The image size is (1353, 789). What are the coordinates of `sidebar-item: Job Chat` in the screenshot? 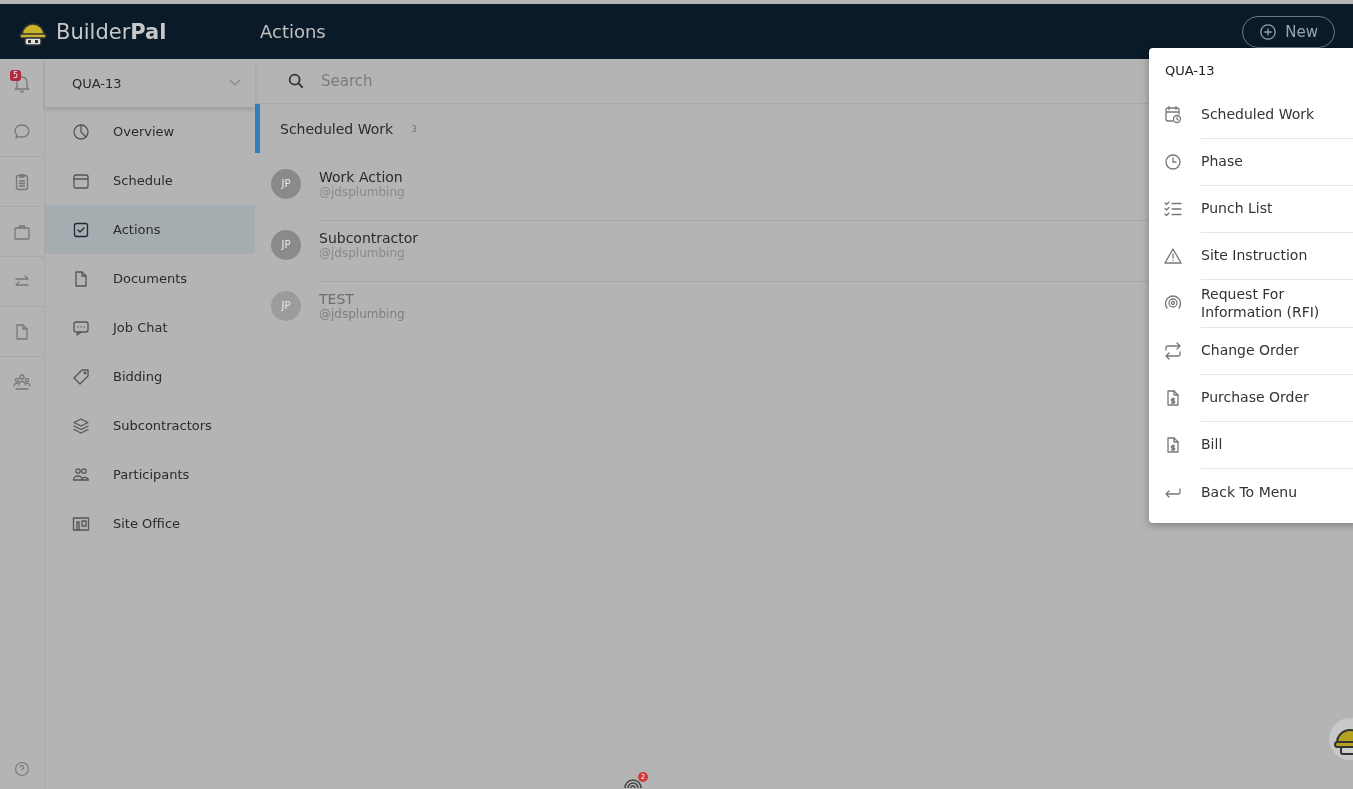 It's located at (150, 327).